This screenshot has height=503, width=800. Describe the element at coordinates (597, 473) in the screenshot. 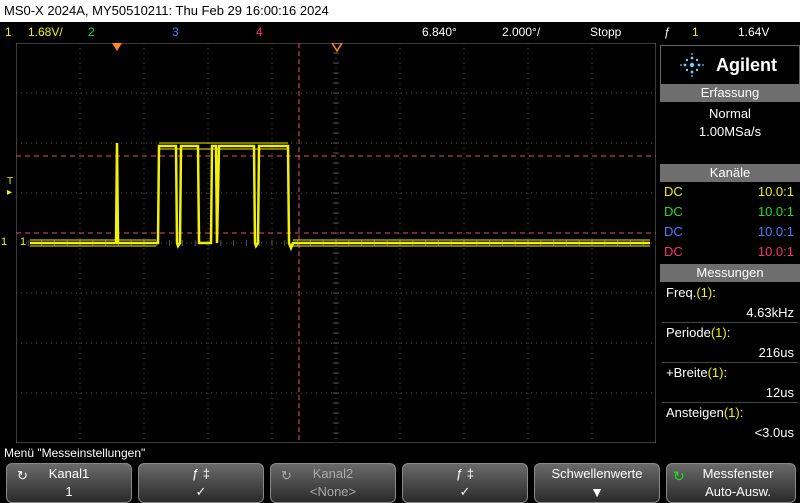

I see `softkey-label: Schwellenwerte` at that location.